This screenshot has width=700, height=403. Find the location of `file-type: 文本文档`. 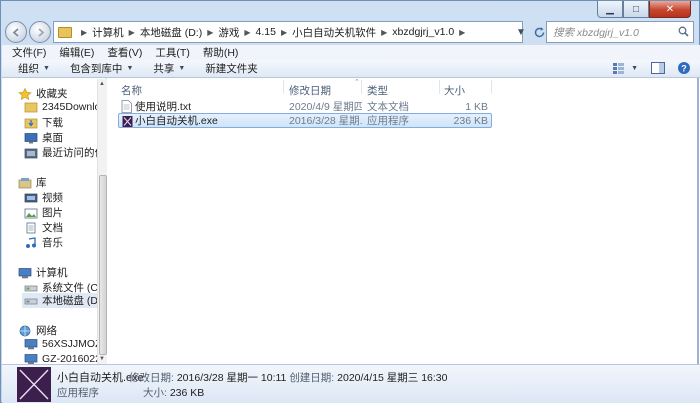

file-type: 文本文档 is located at coordinates (388, 107).